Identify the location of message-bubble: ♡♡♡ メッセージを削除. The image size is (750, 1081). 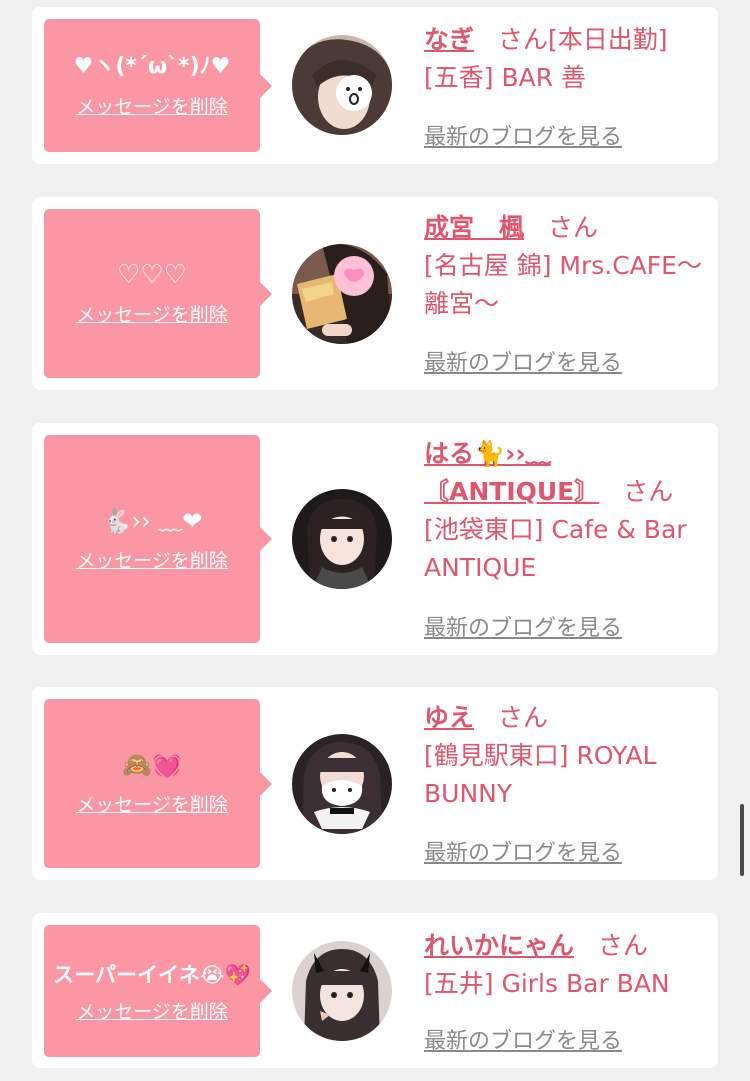
(158, 293).